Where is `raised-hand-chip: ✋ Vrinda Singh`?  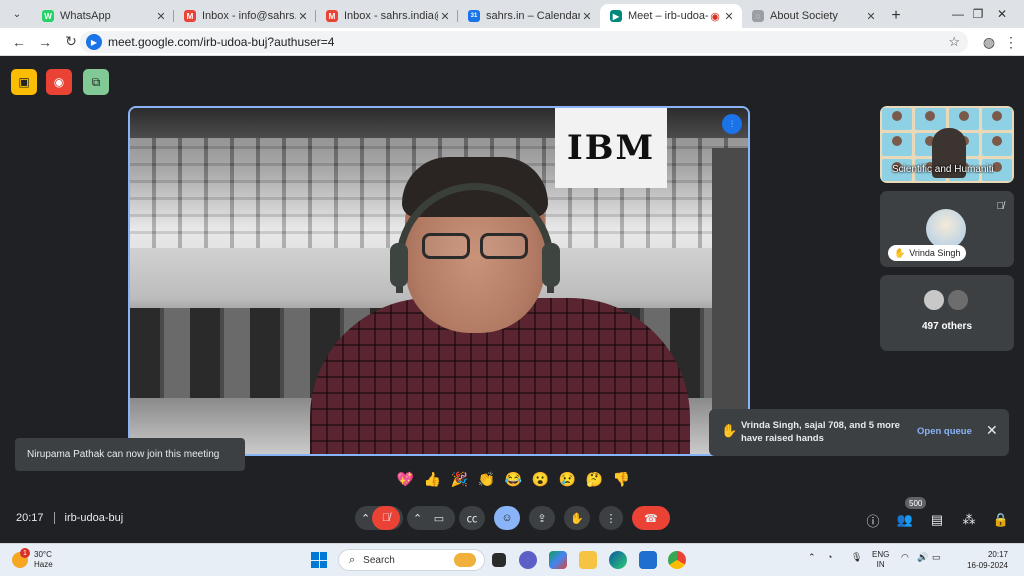
raised-hand-chip: ✋ Vrinda Singh is located at coordinates (927, 253).